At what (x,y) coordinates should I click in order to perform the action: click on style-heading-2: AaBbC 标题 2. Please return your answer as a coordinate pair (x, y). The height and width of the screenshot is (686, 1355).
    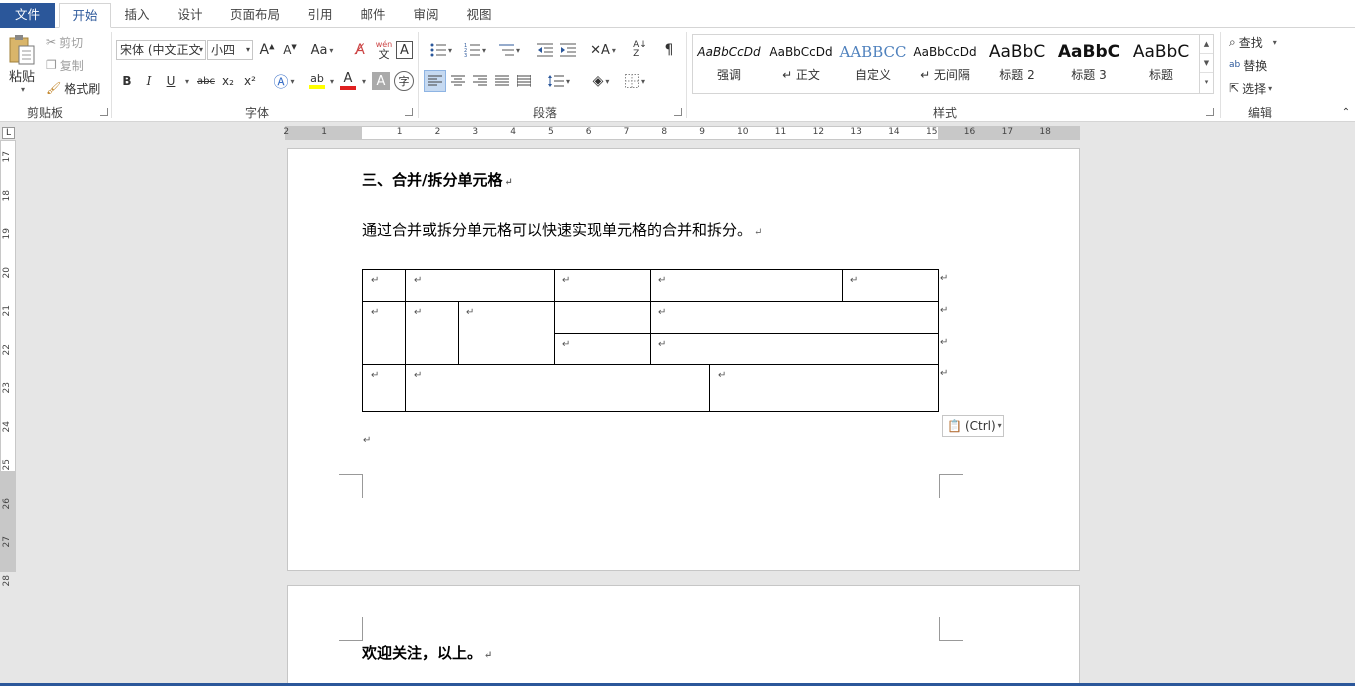
    Looking at the image, I should click on (1017, 64).